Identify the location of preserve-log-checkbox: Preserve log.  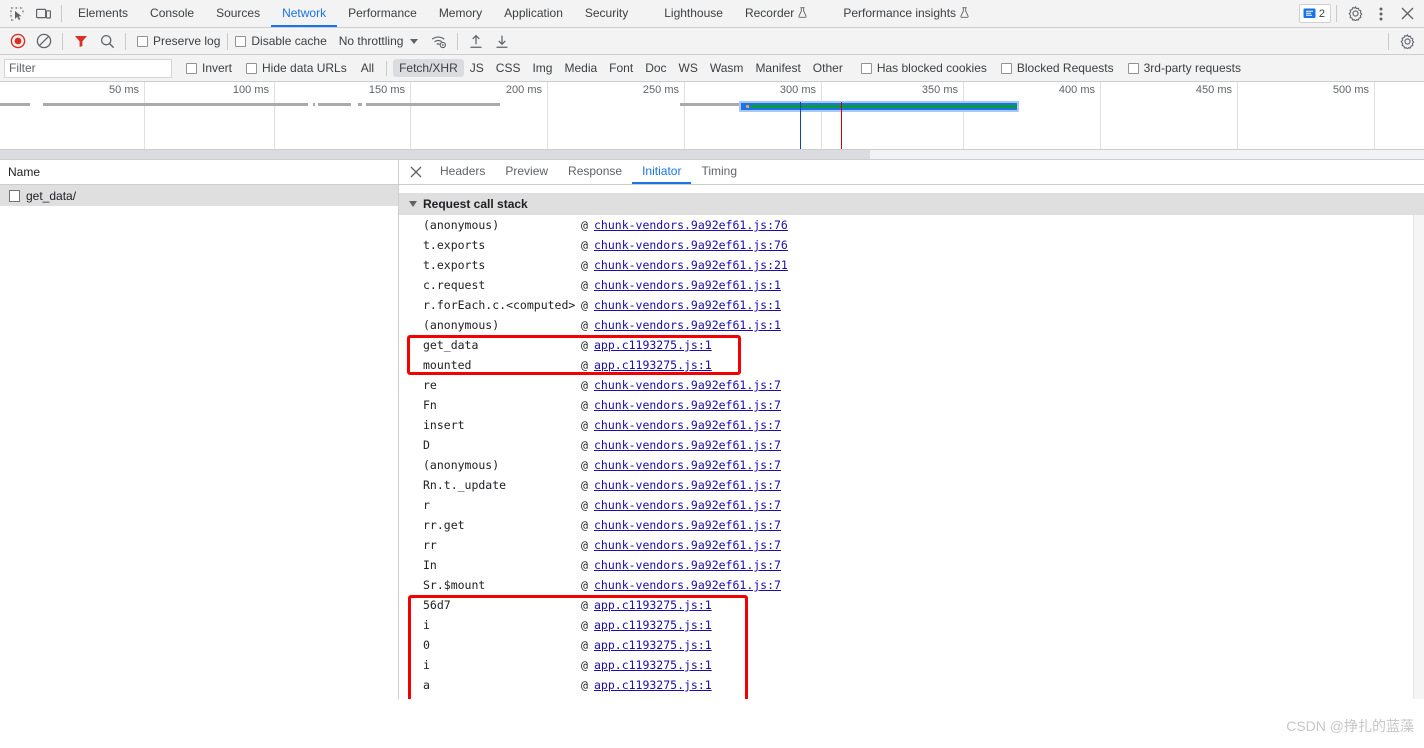
(178, 41).